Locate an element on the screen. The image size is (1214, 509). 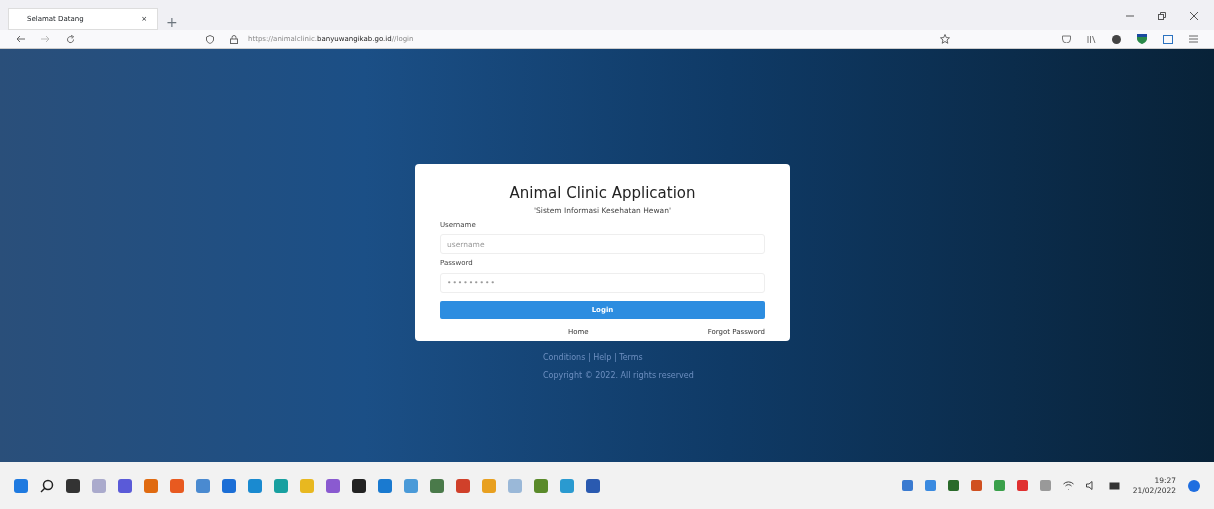
new-tab-button: + is located at coordinates (172, 22).